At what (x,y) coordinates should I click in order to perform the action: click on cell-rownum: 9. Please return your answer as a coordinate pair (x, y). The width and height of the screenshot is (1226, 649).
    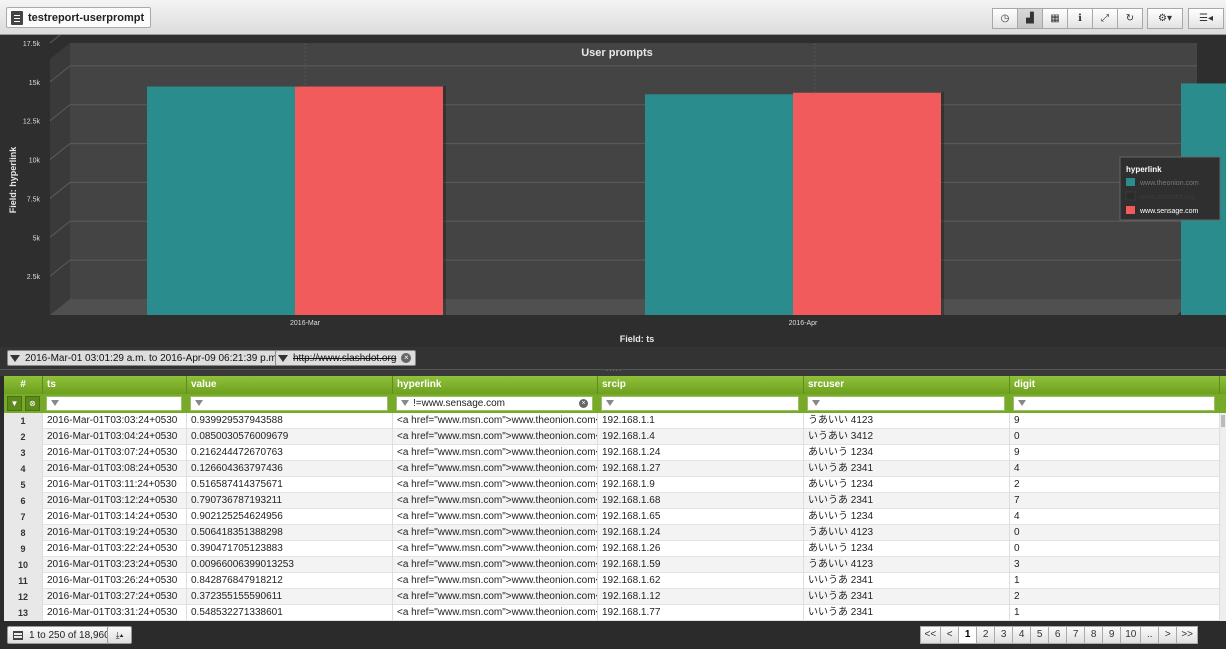
    Looking at the image, I should click on (23, 549).